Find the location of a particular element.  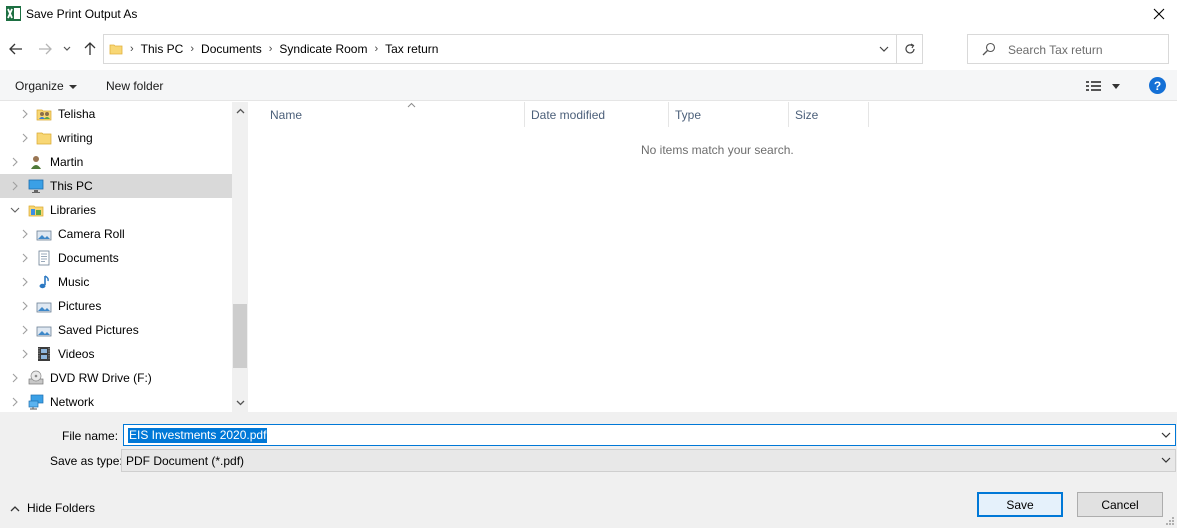

column-header-label: Name is located at coordinates (286, 115).